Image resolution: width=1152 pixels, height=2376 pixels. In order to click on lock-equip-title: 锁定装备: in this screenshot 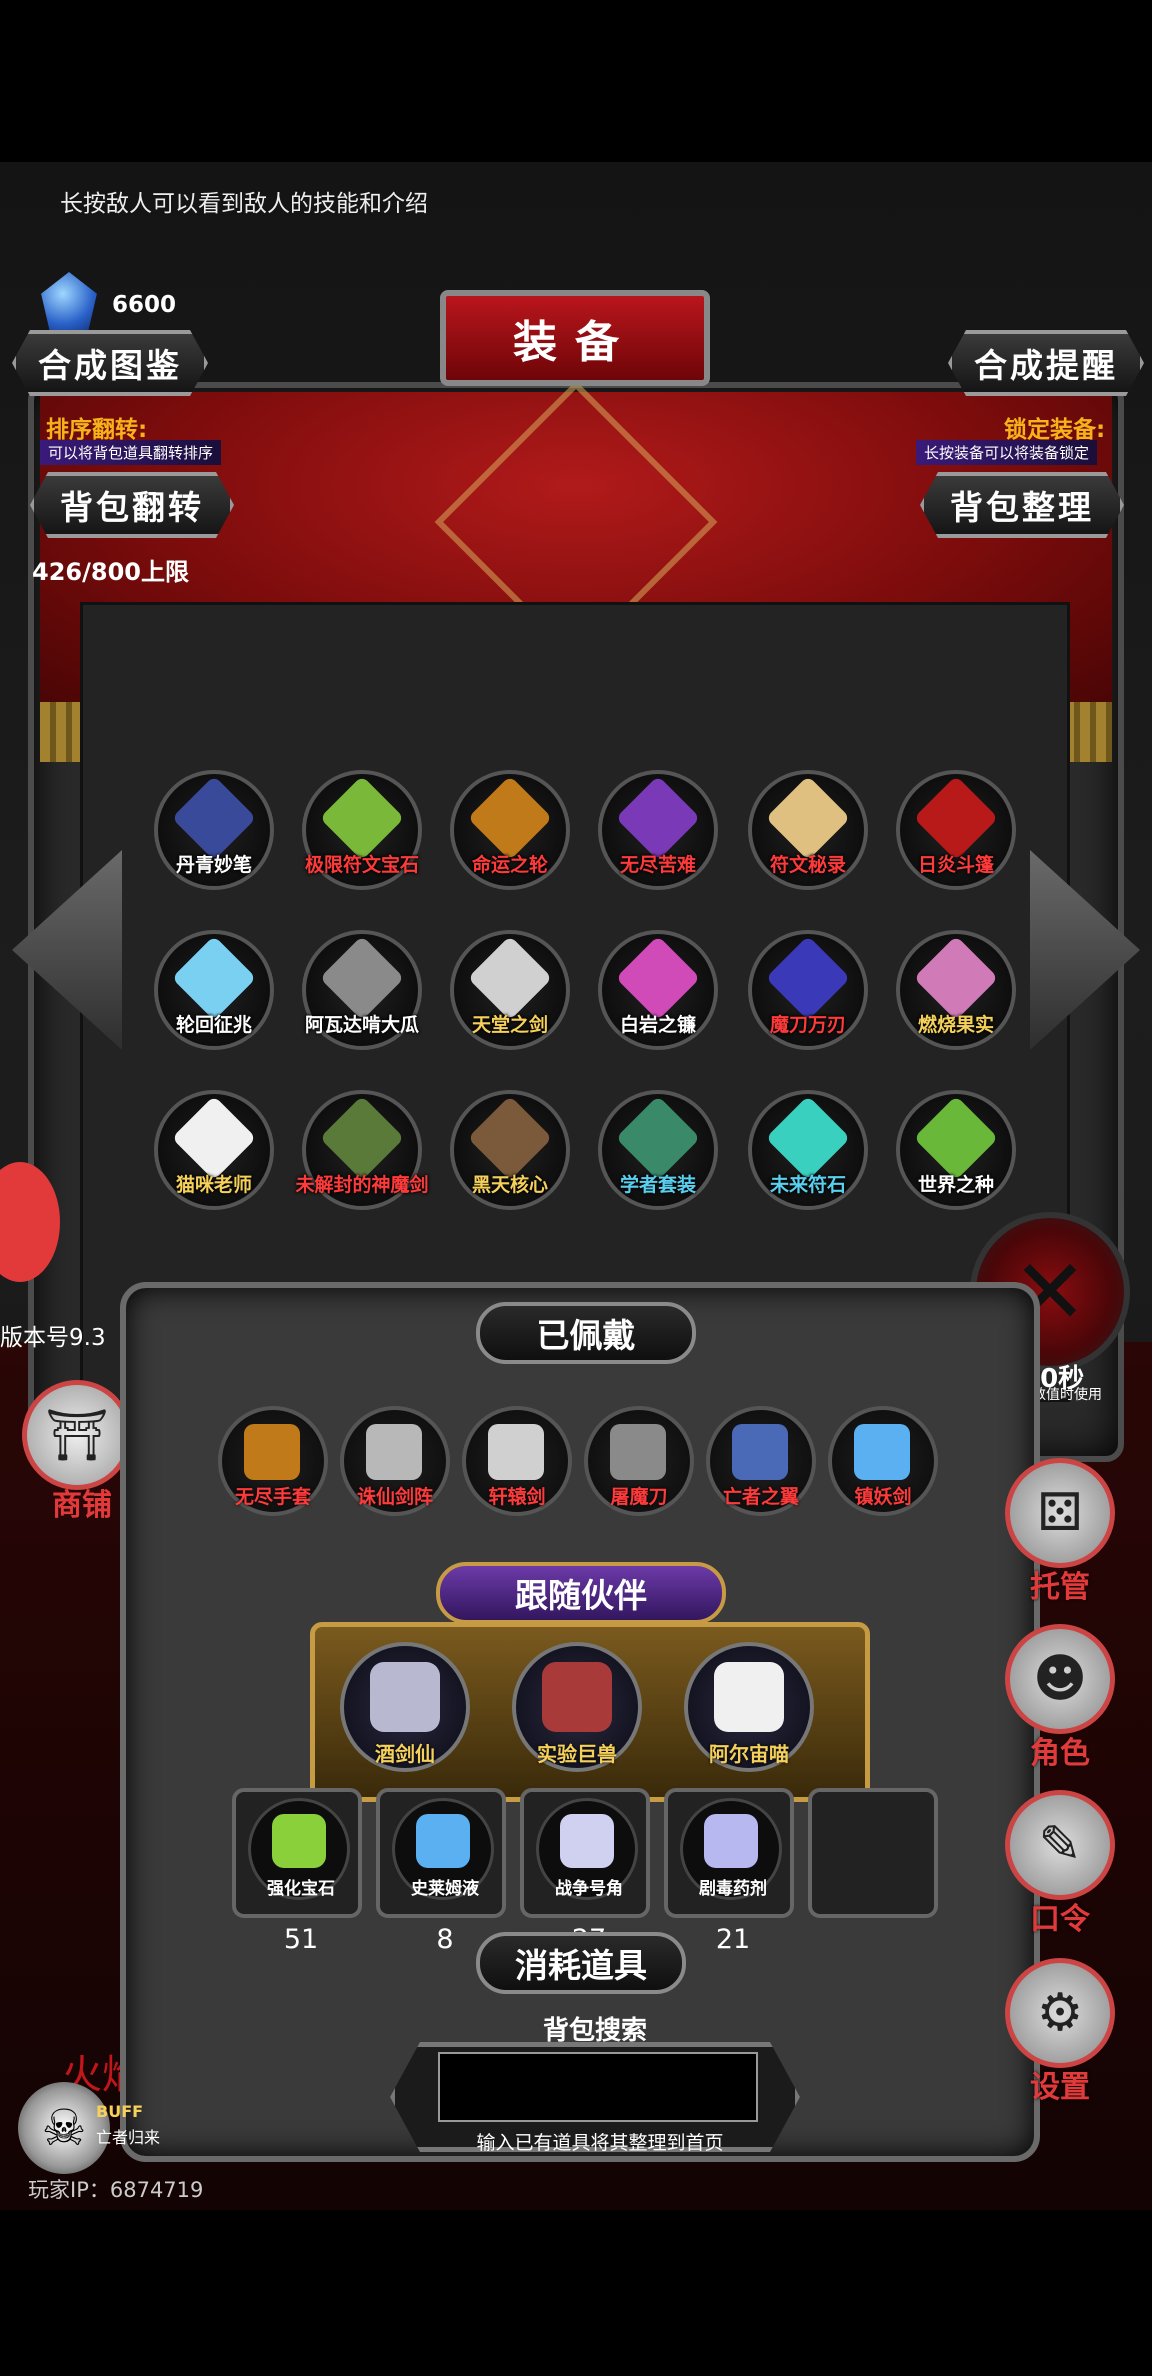, I will do `click(1055, 430)`.